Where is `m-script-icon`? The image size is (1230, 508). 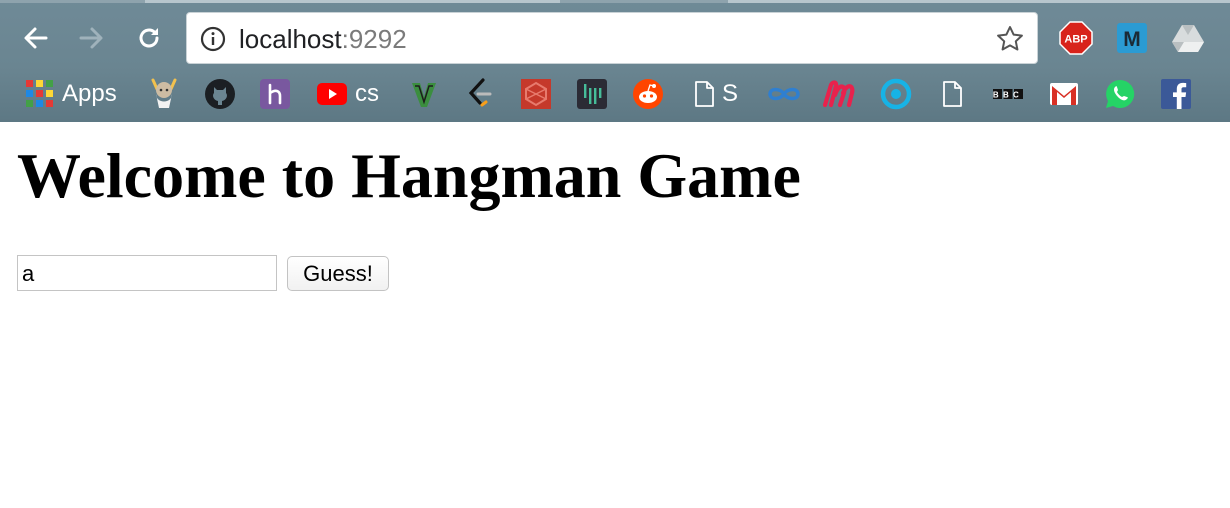
m-script-icon is located at coordinates (838, 94).